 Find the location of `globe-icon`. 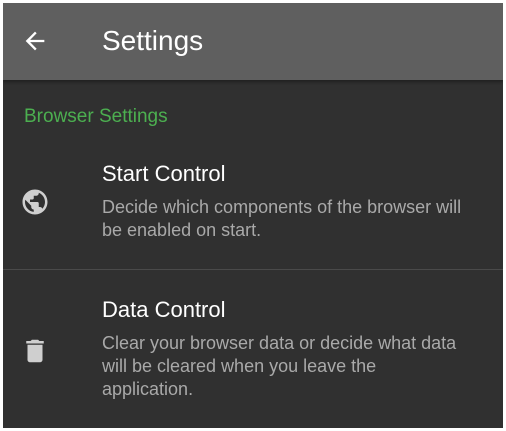

globe-icon is located at coordinates (35, 202).